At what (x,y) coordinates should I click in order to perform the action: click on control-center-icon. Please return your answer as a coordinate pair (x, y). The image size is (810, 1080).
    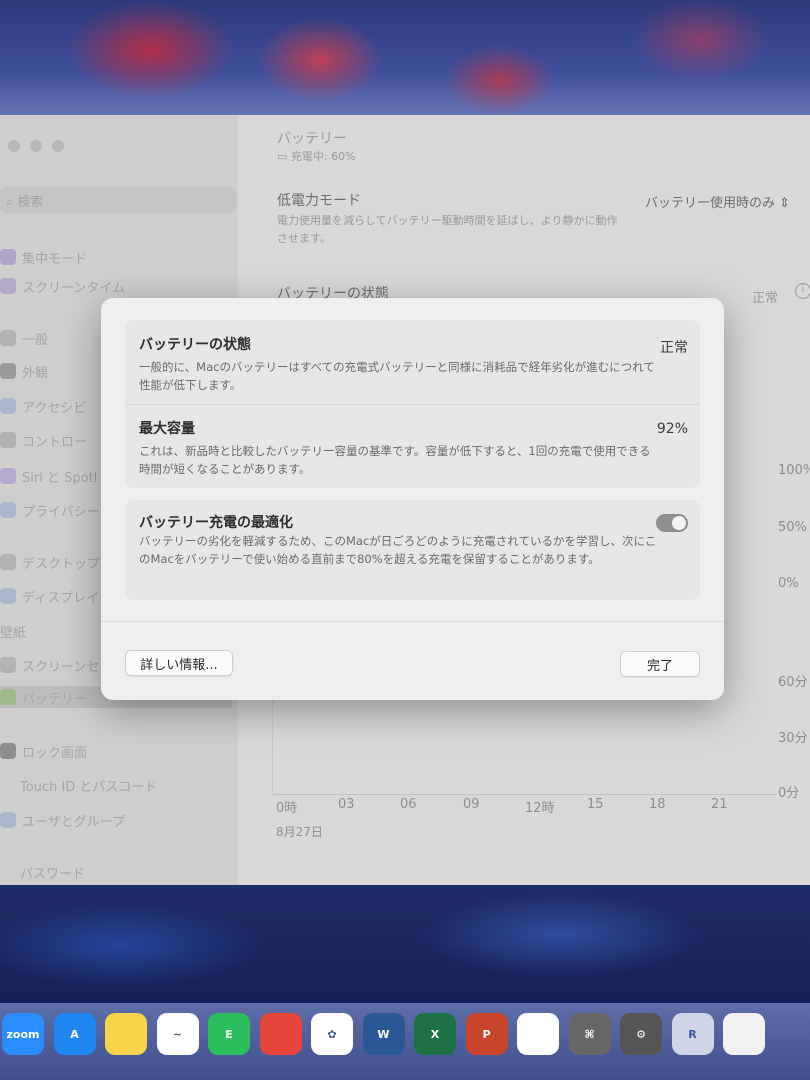
    Looking at the image, I should click on (8, 440).